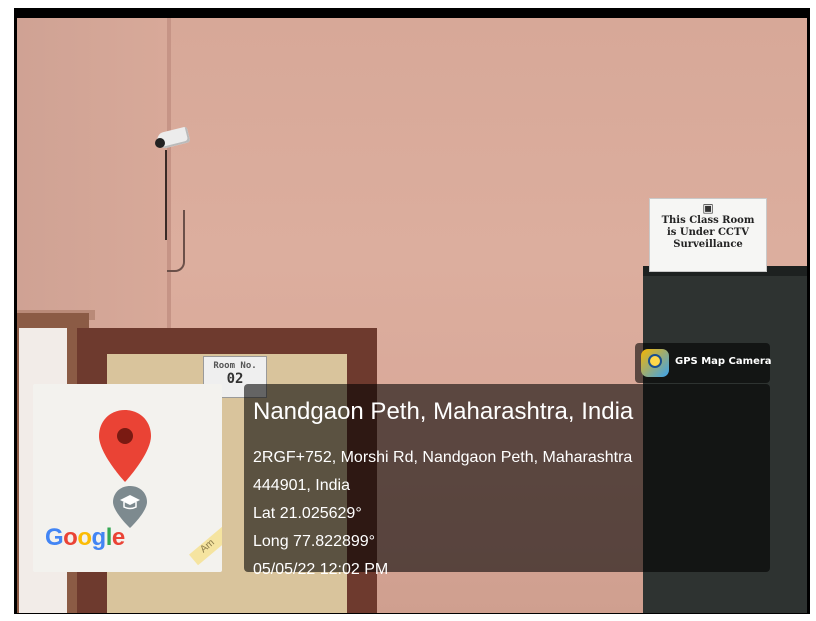 The width and height of the screenshot is (816, 621). Describe the element at coordinates (314, 541) in the screenshot. I see `longitude: Long 77.822899°` at that location.